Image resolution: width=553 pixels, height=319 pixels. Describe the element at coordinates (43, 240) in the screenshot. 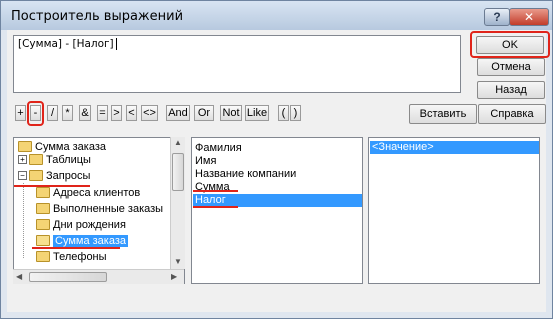

I see `open-folder-icon` at that location.